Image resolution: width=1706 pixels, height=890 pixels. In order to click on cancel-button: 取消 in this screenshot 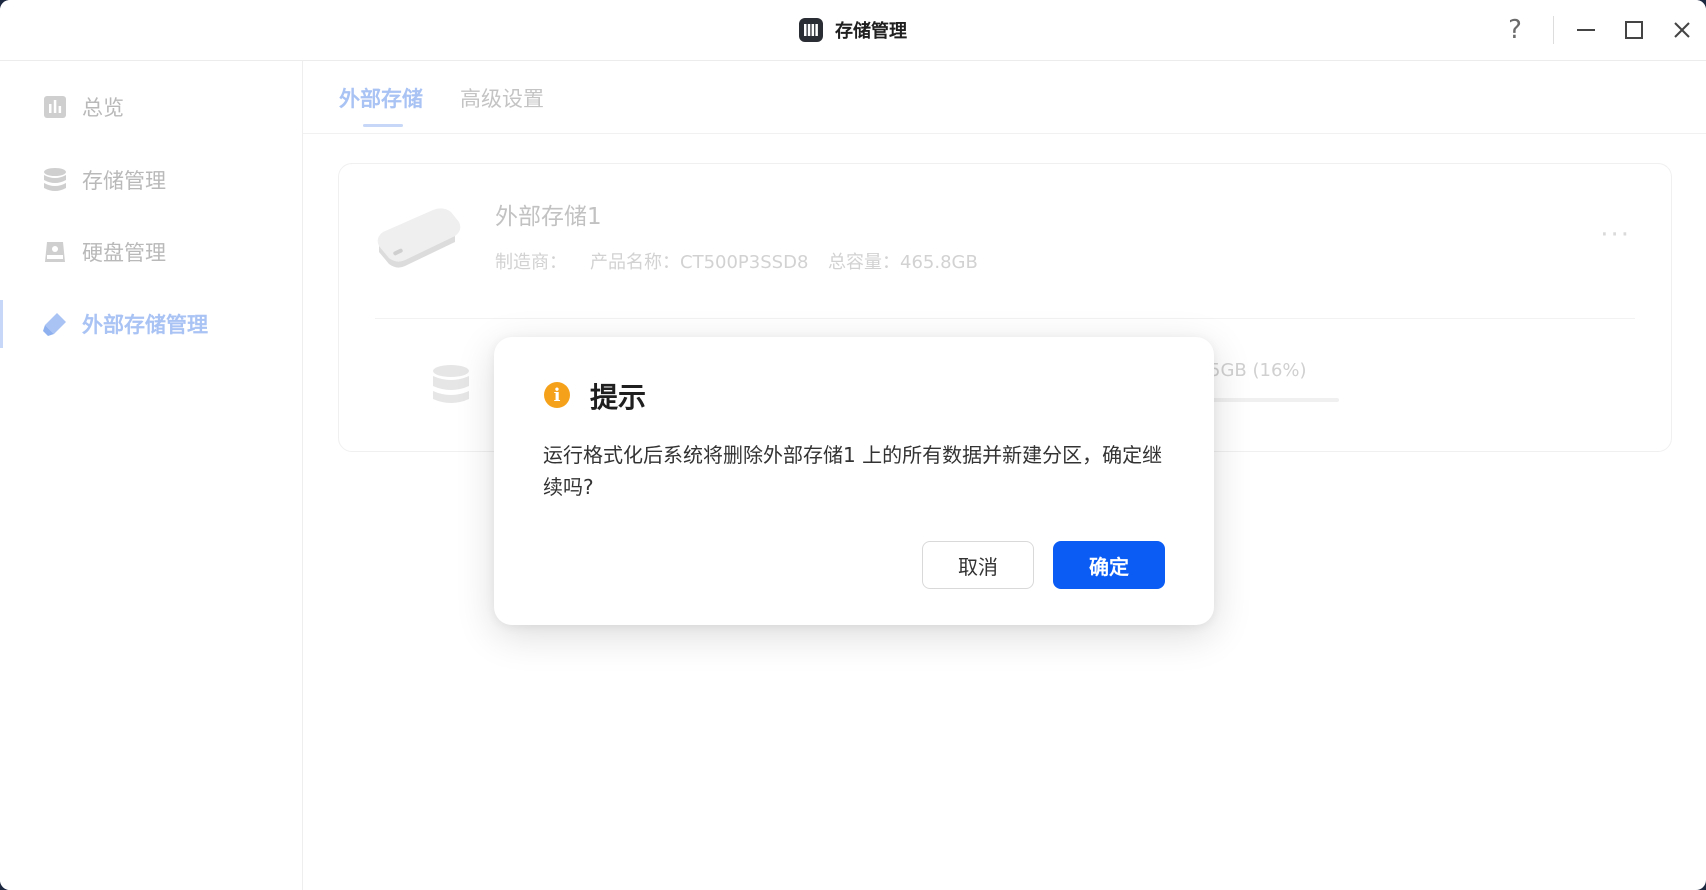, I will do `click(978, 565)`.